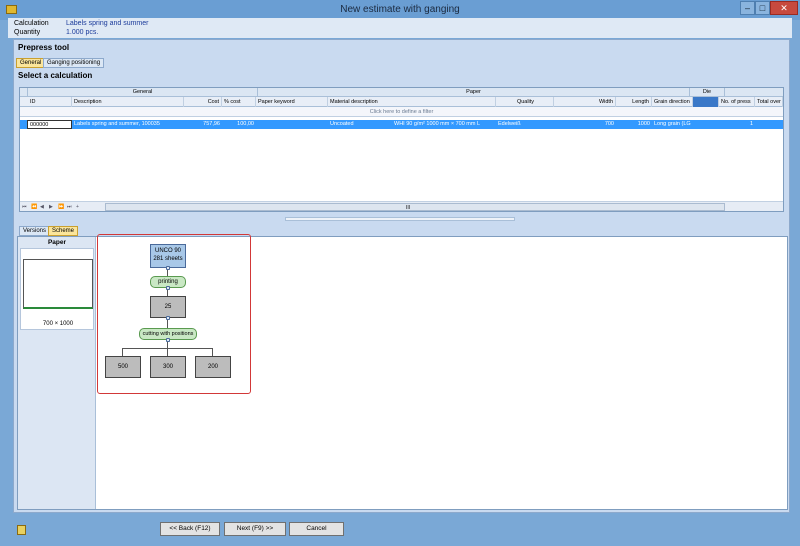 Image resolution: width=800 pixels, height=546 pixels. Describe the element at coordinates (525, 102) in the screenshot. I see `col-quality: Quality` at that location.